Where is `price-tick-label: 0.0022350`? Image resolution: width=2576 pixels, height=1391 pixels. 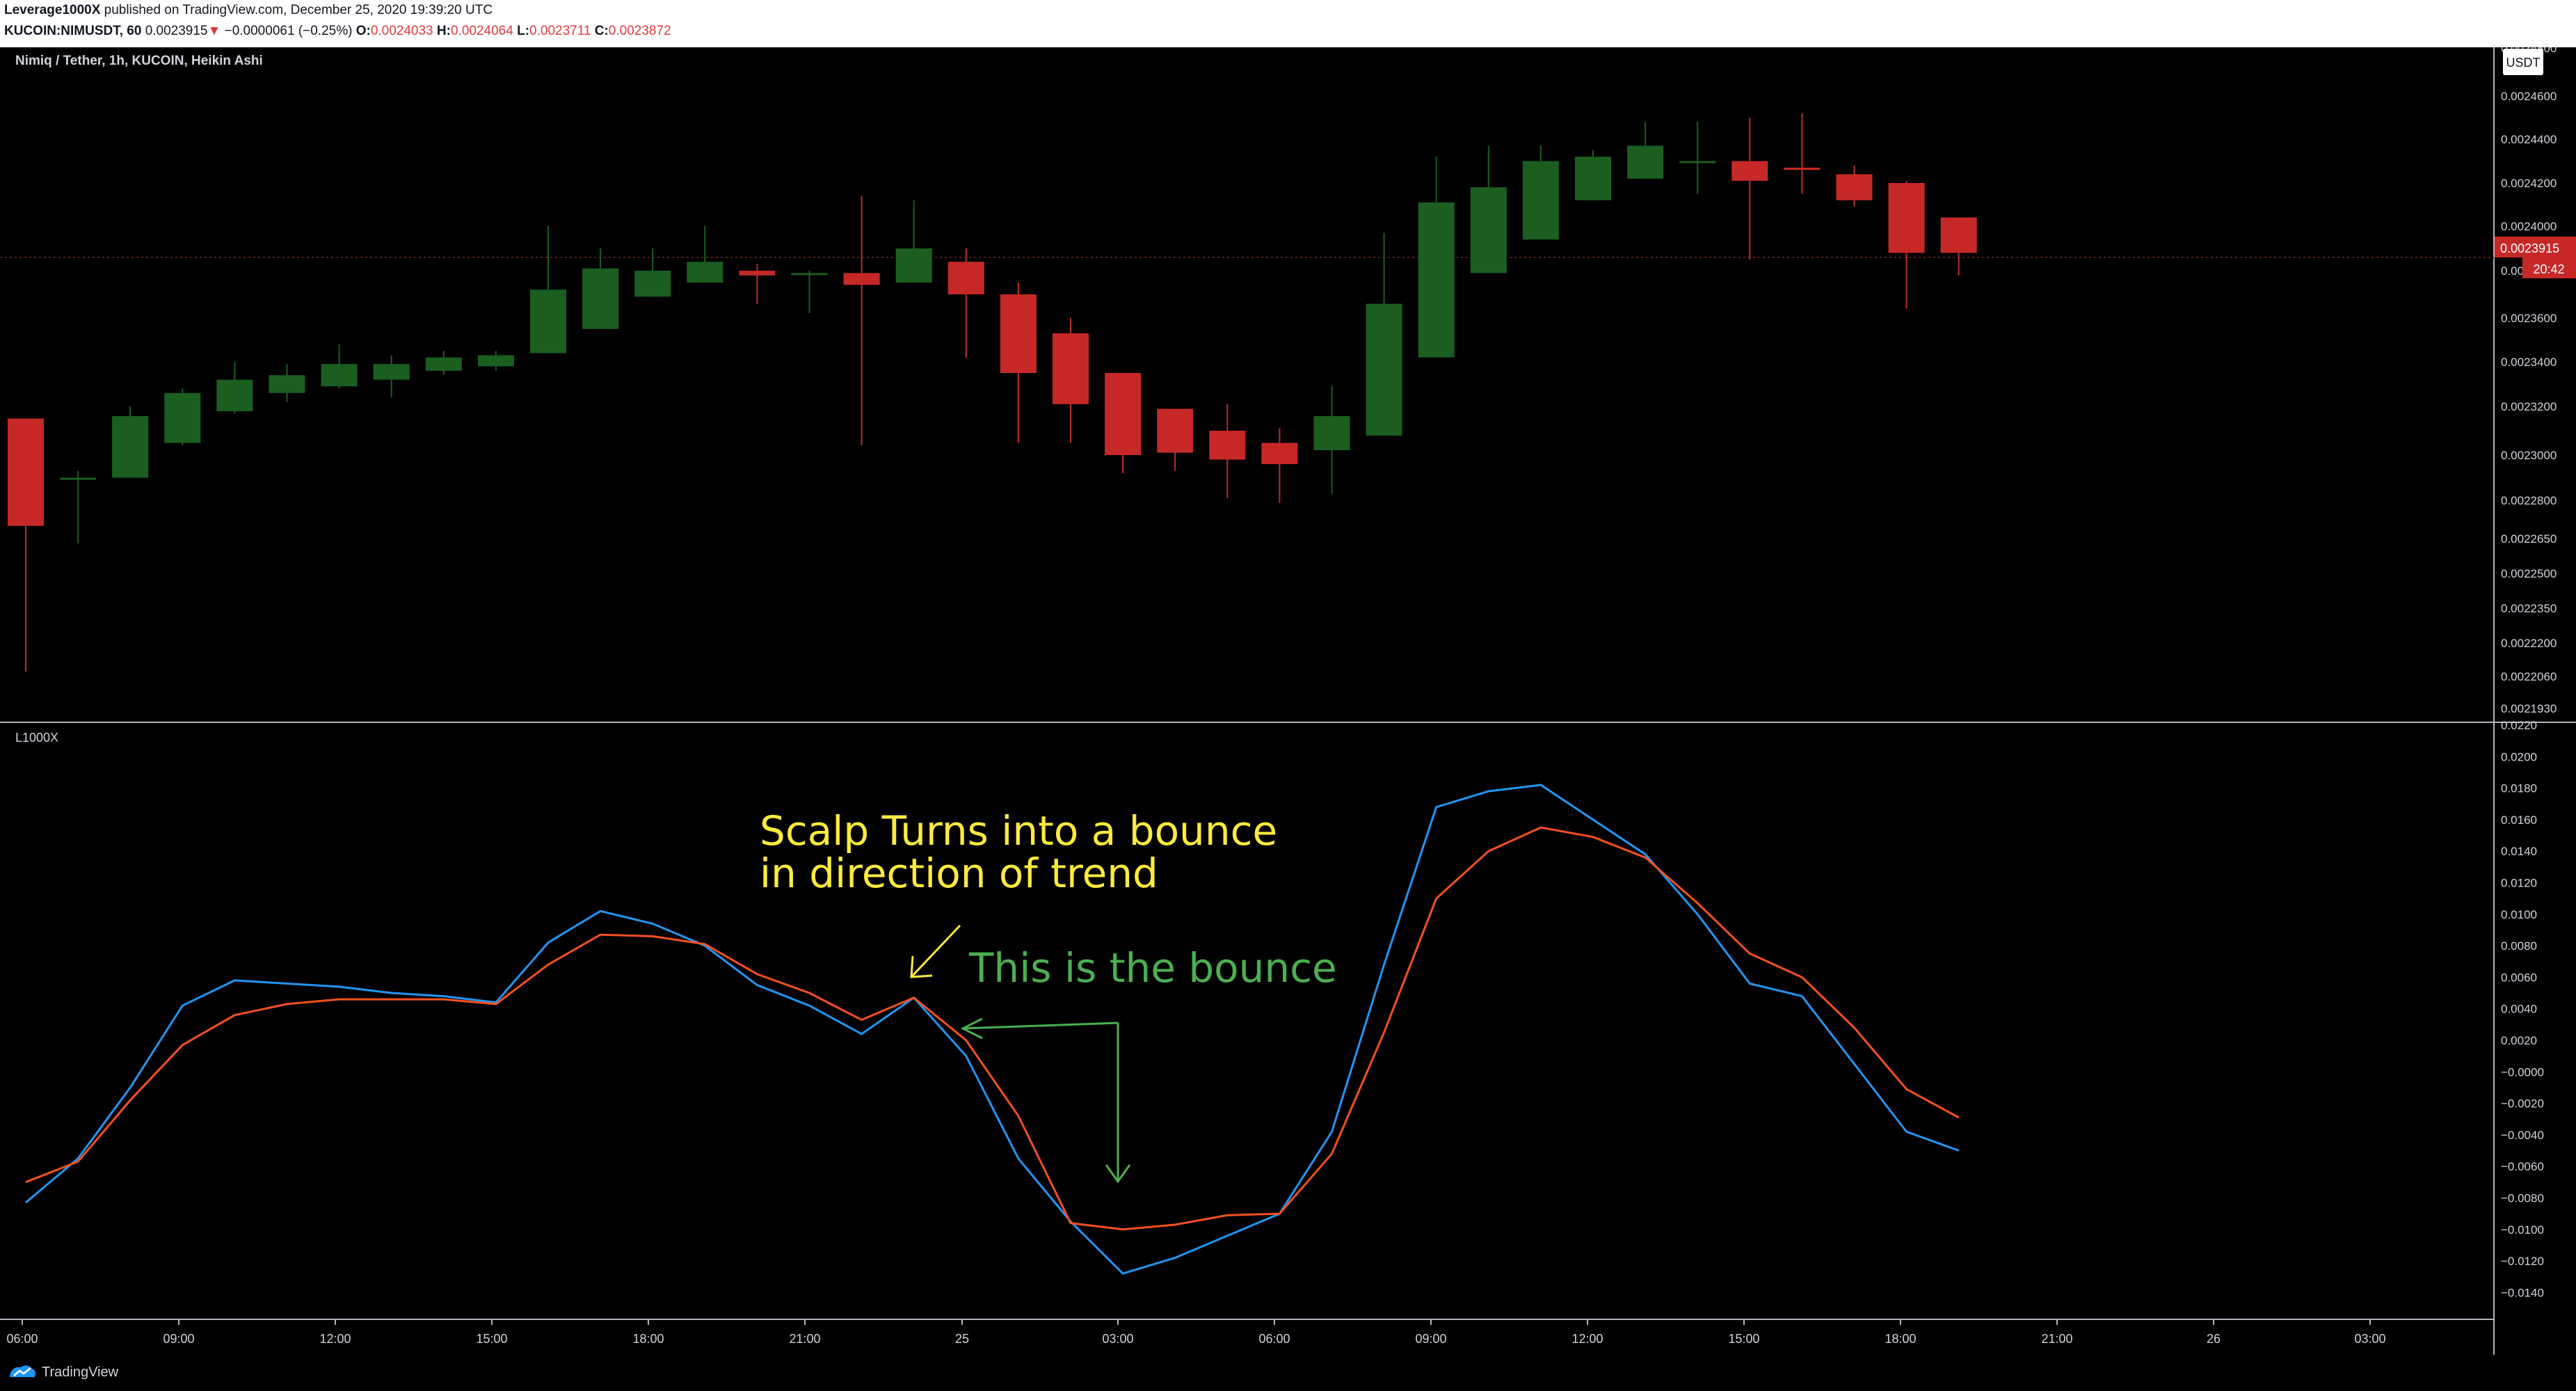 price-tick-label: 0.0022350 is located at coordinates (2529, 609).